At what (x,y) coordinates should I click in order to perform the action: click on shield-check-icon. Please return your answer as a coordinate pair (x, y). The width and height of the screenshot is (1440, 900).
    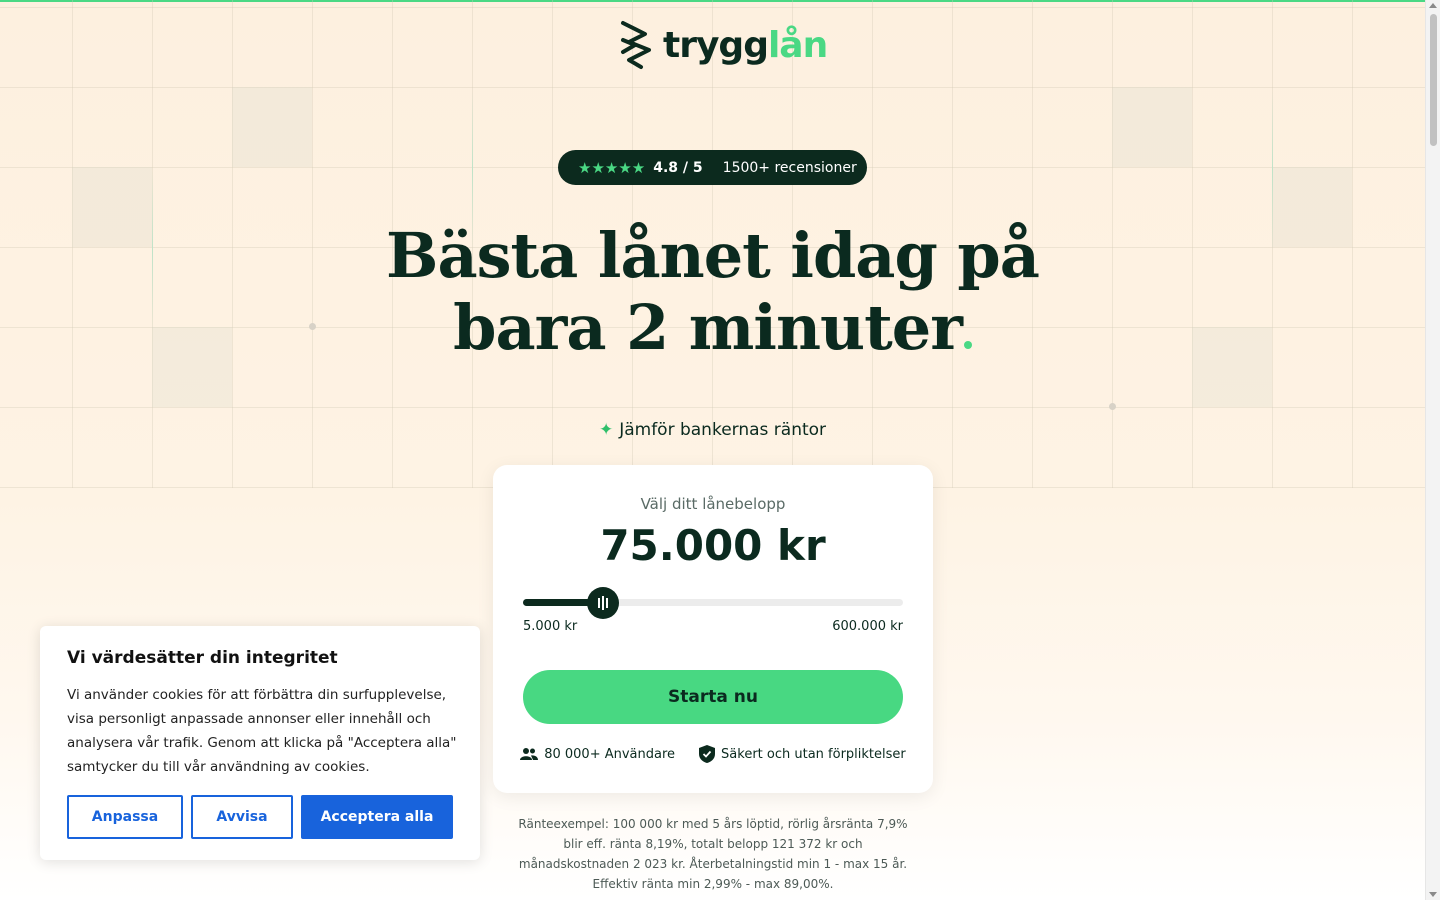
    Looking at the image, I should click on (707, 754).